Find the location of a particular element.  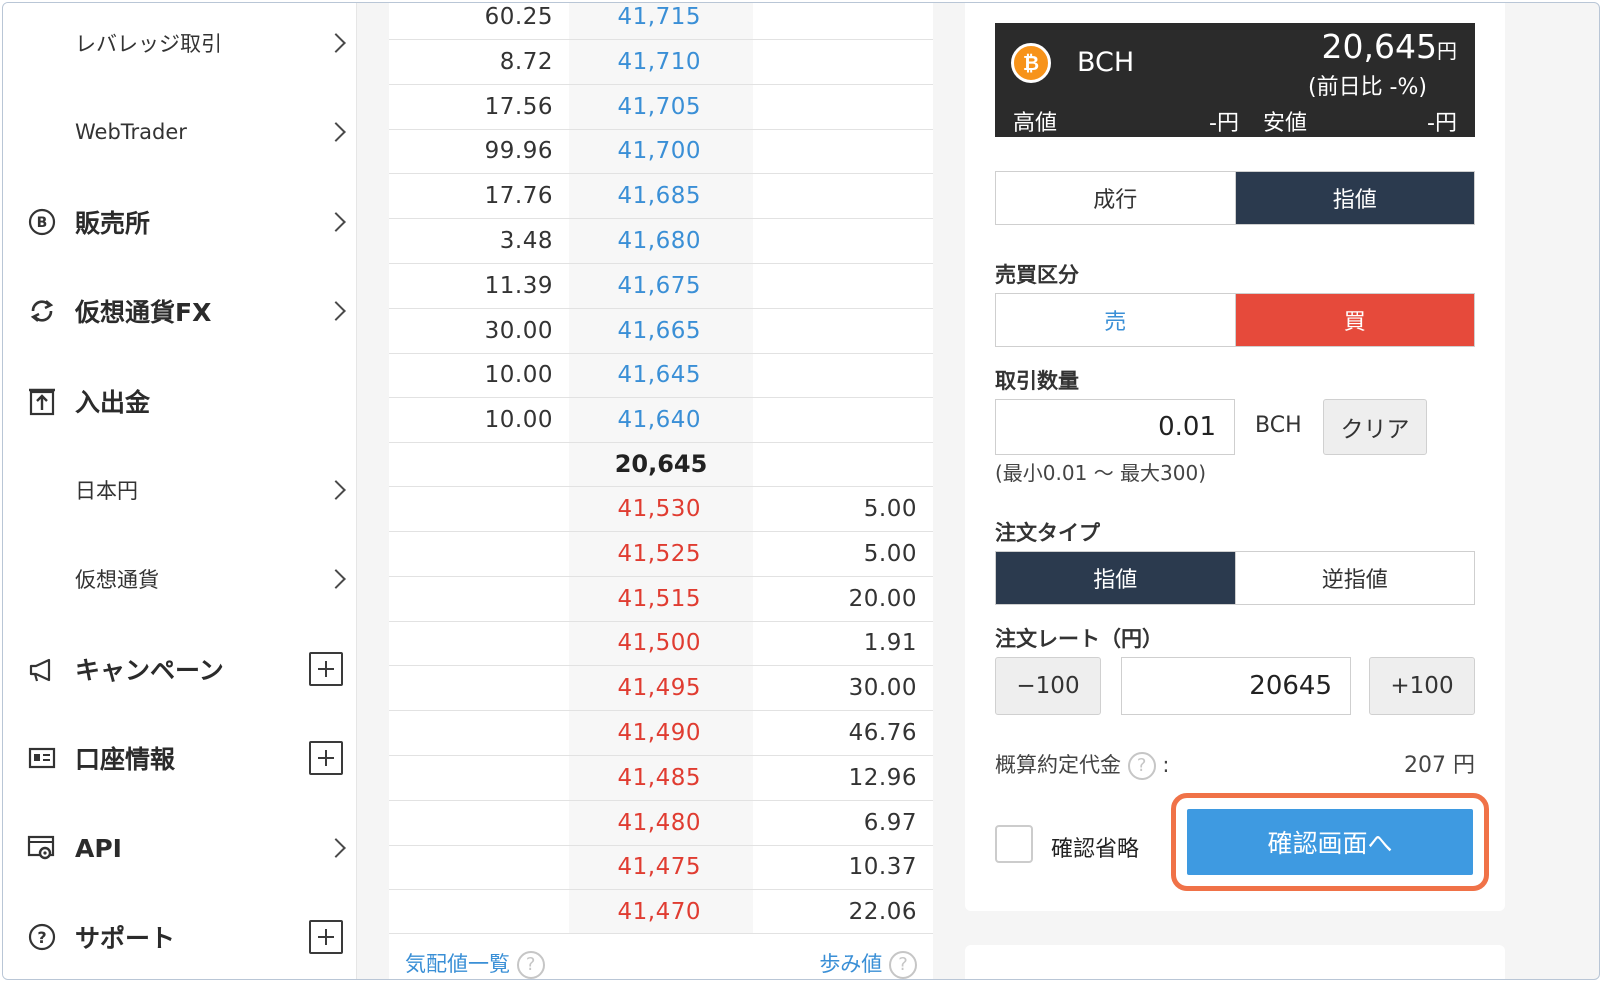

bid-row: 41,530 5.00 is located at coordinates (661, 509).